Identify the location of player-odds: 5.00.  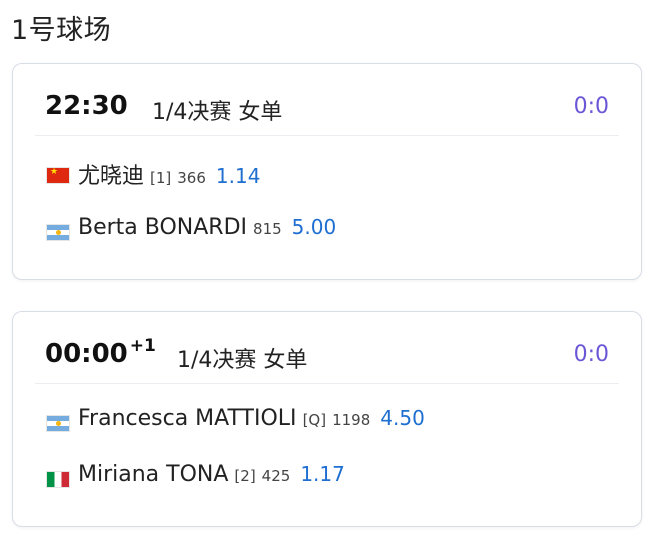
(314, 227).